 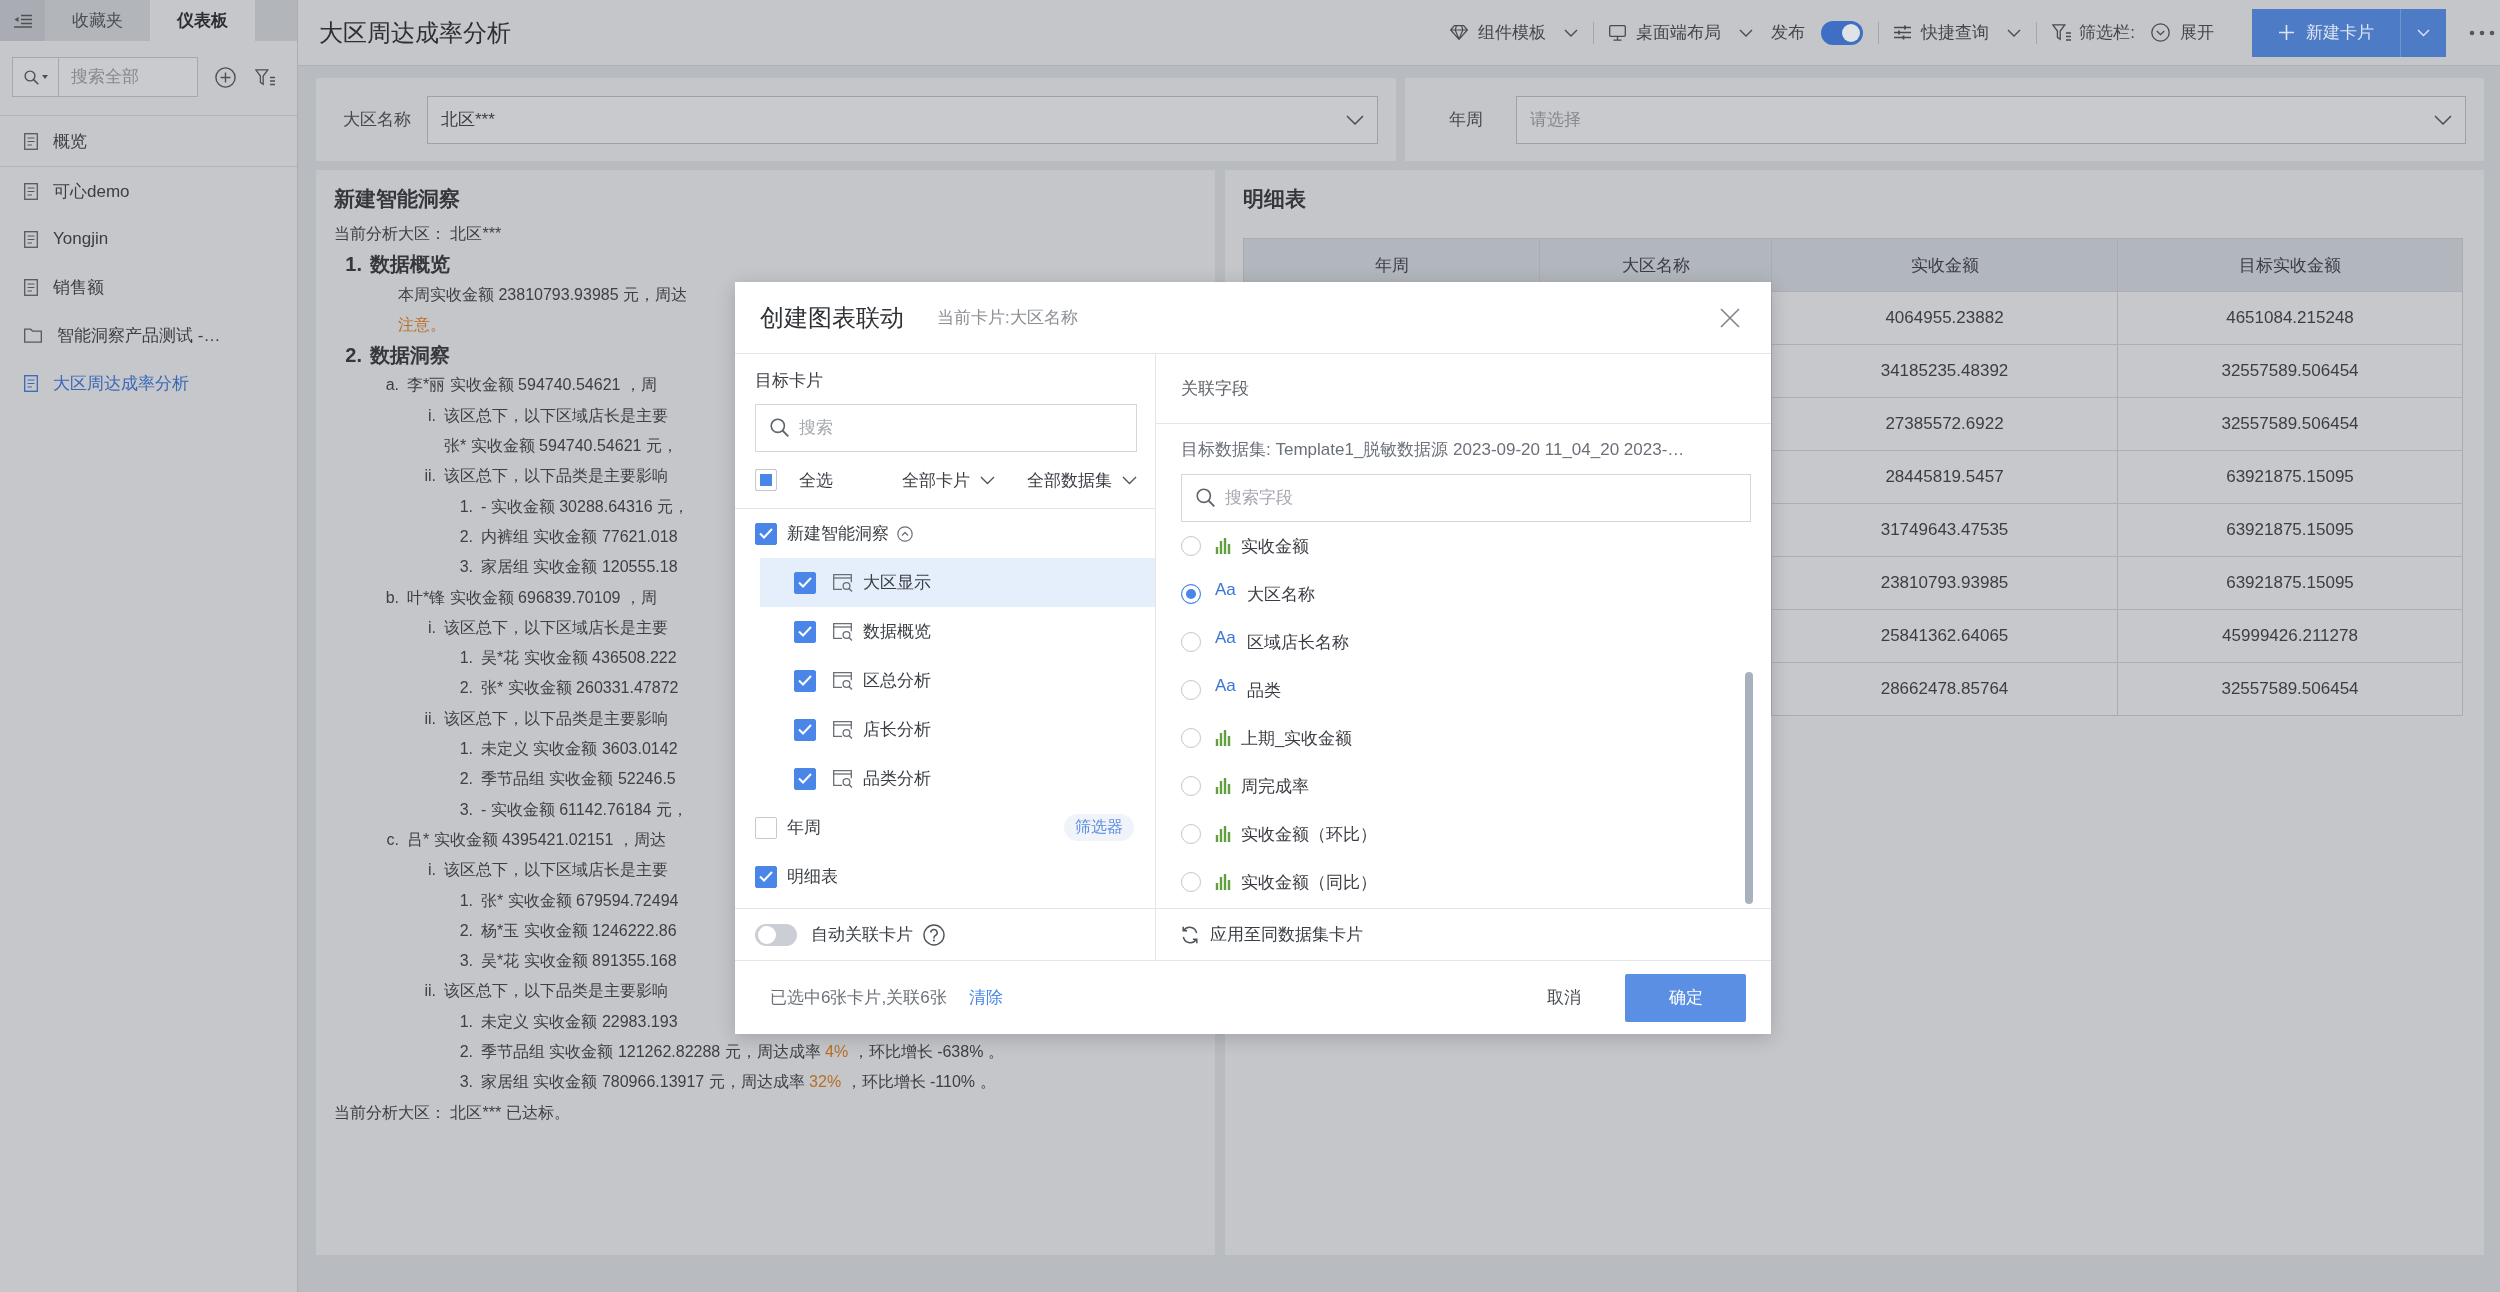 What do you see at coordinates (1564, 997) in the screenshot?
I see `cancel-button: 取消` at bounding box center [1564, 997].